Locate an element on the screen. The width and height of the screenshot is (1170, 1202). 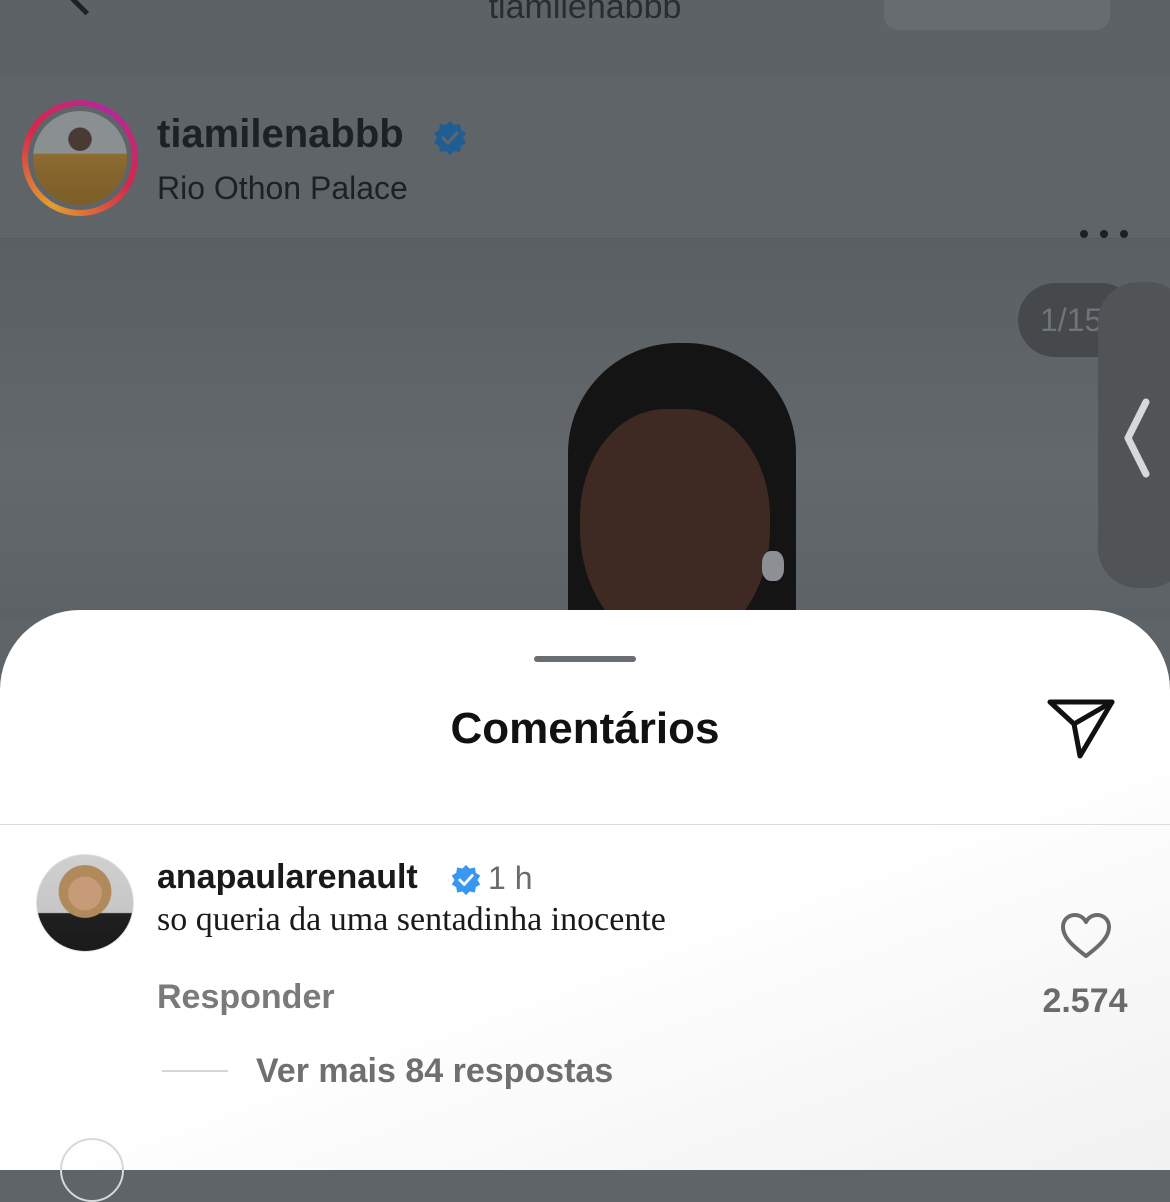
comment-timestamp: 1 h is located at coordinates (510, 878).